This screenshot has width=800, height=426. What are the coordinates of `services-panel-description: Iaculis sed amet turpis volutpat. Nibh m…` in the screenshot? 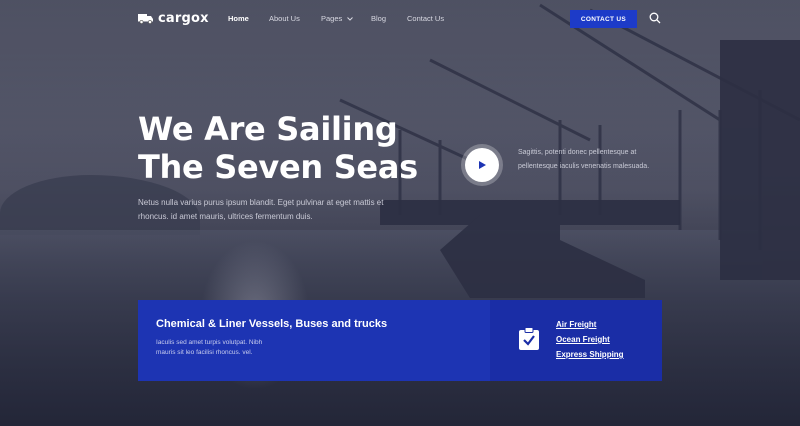 It's located at (209, 347).